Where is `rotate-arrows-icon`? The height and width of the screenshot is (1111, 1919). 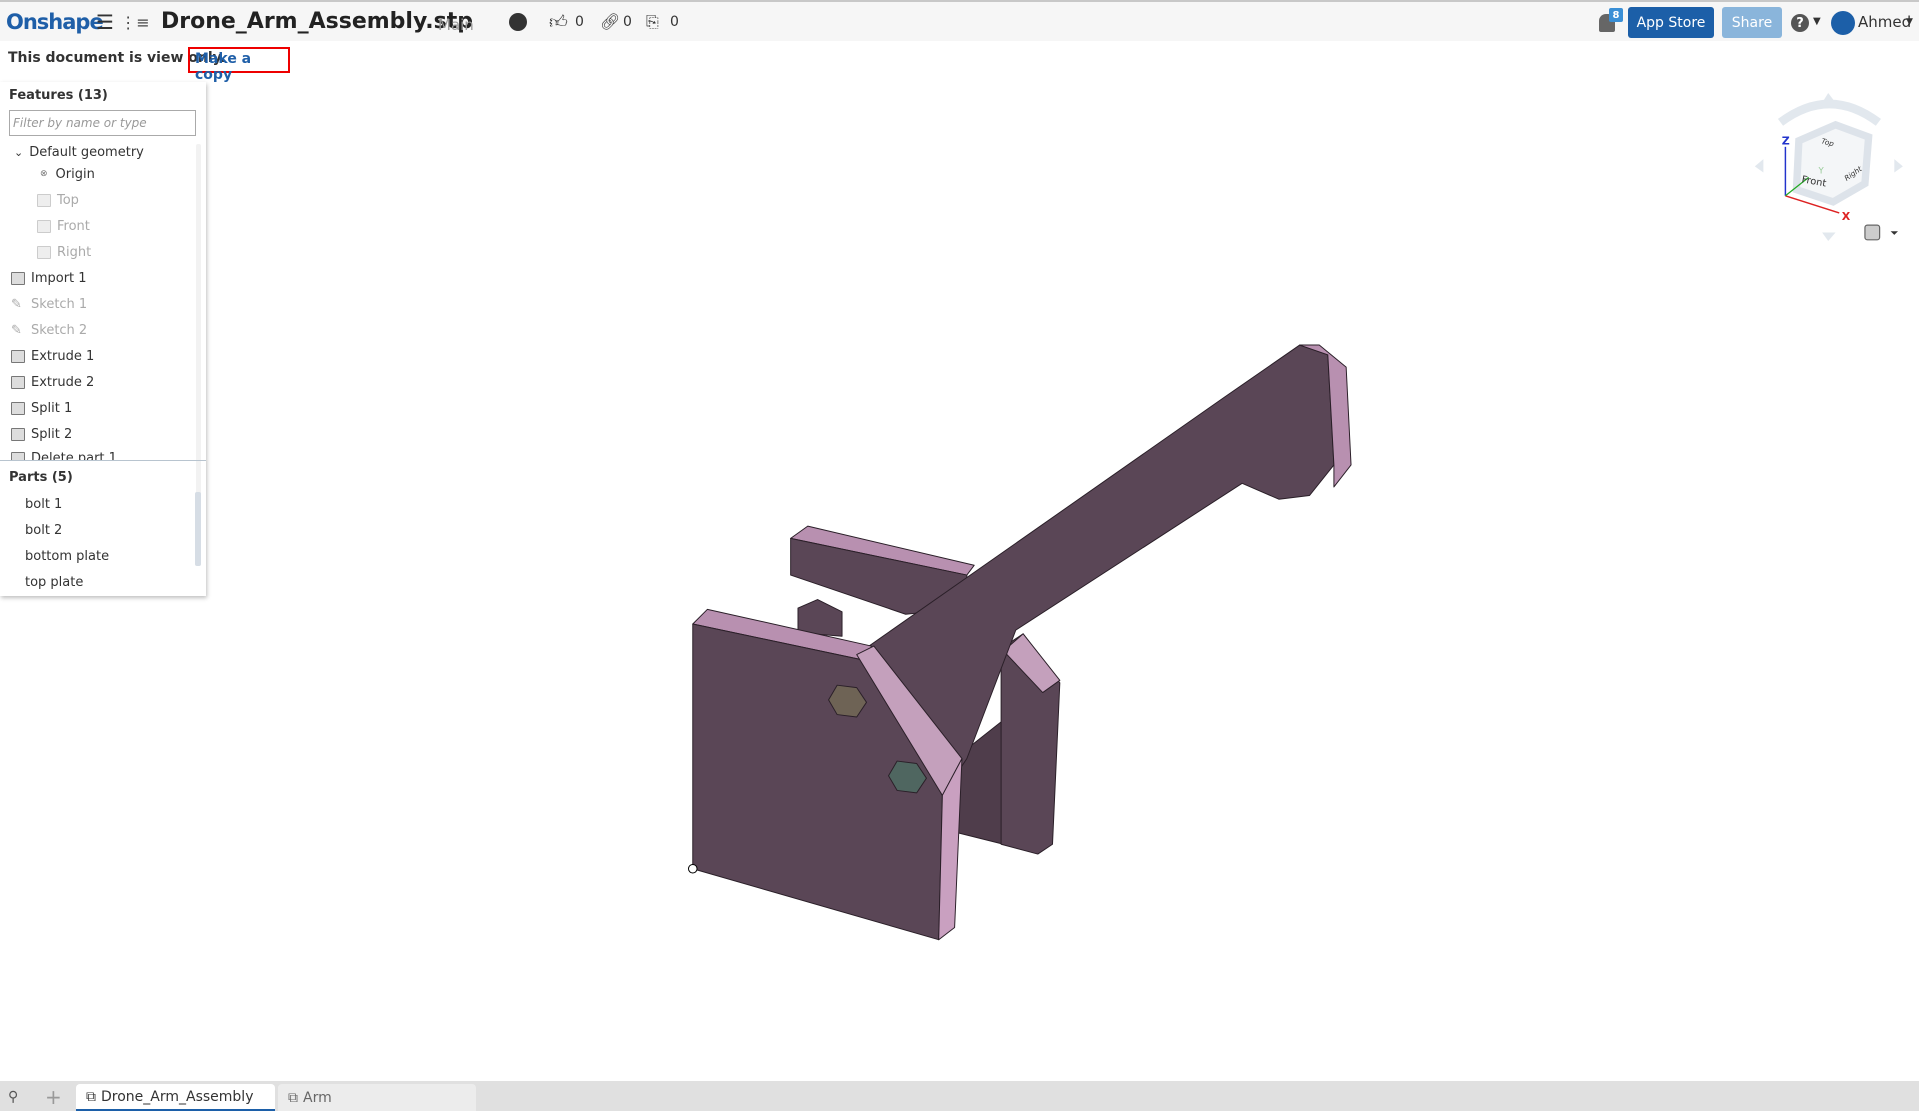 rotate-arrows-icon is located at coordinates (1829, 112).